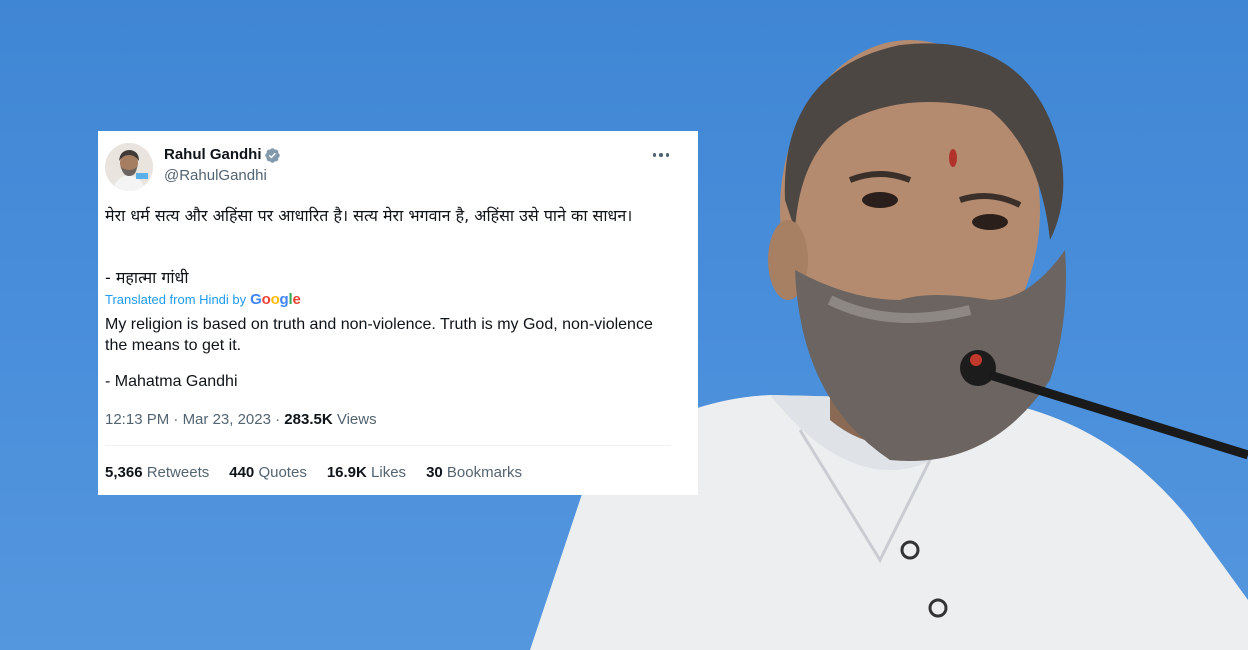 This screenshot has width=1248, height=650. I want to click on divider, so click(388, 445).